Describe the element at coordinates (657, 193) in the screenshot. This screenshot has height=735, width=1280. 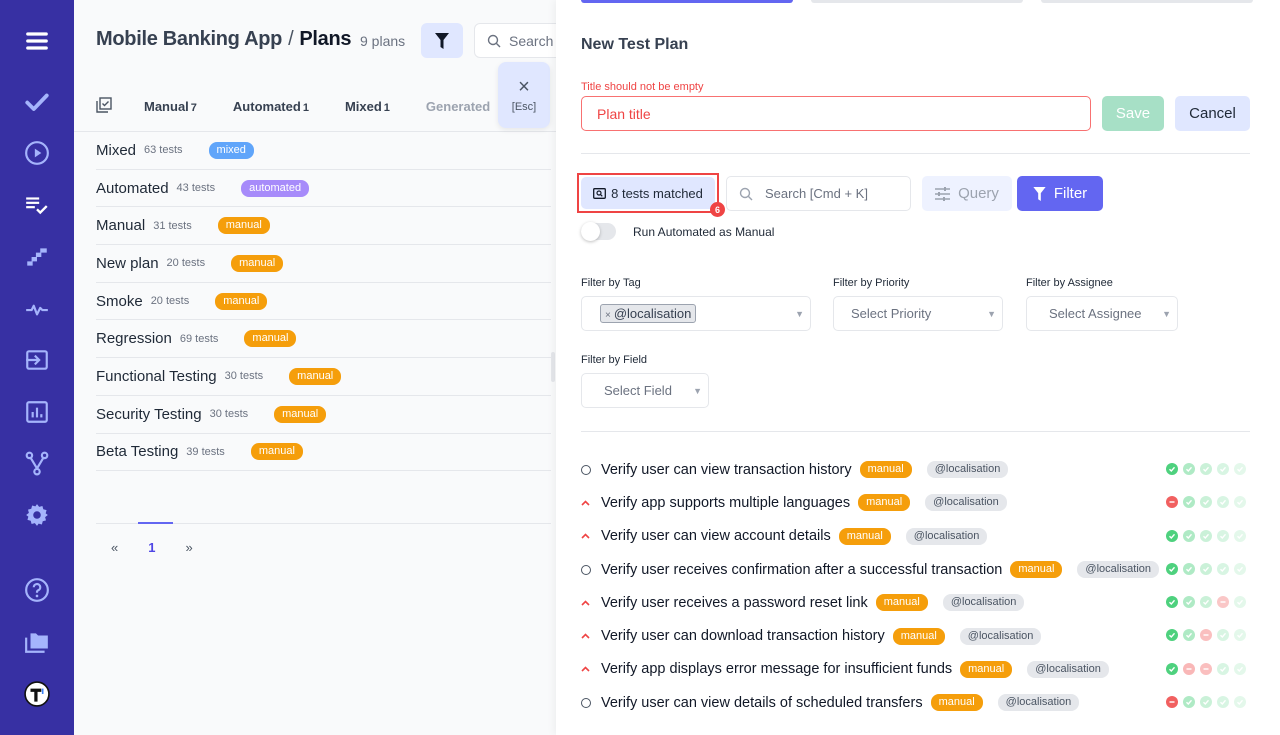
I see `tests-matched-label: 8 tests matched` at that location.